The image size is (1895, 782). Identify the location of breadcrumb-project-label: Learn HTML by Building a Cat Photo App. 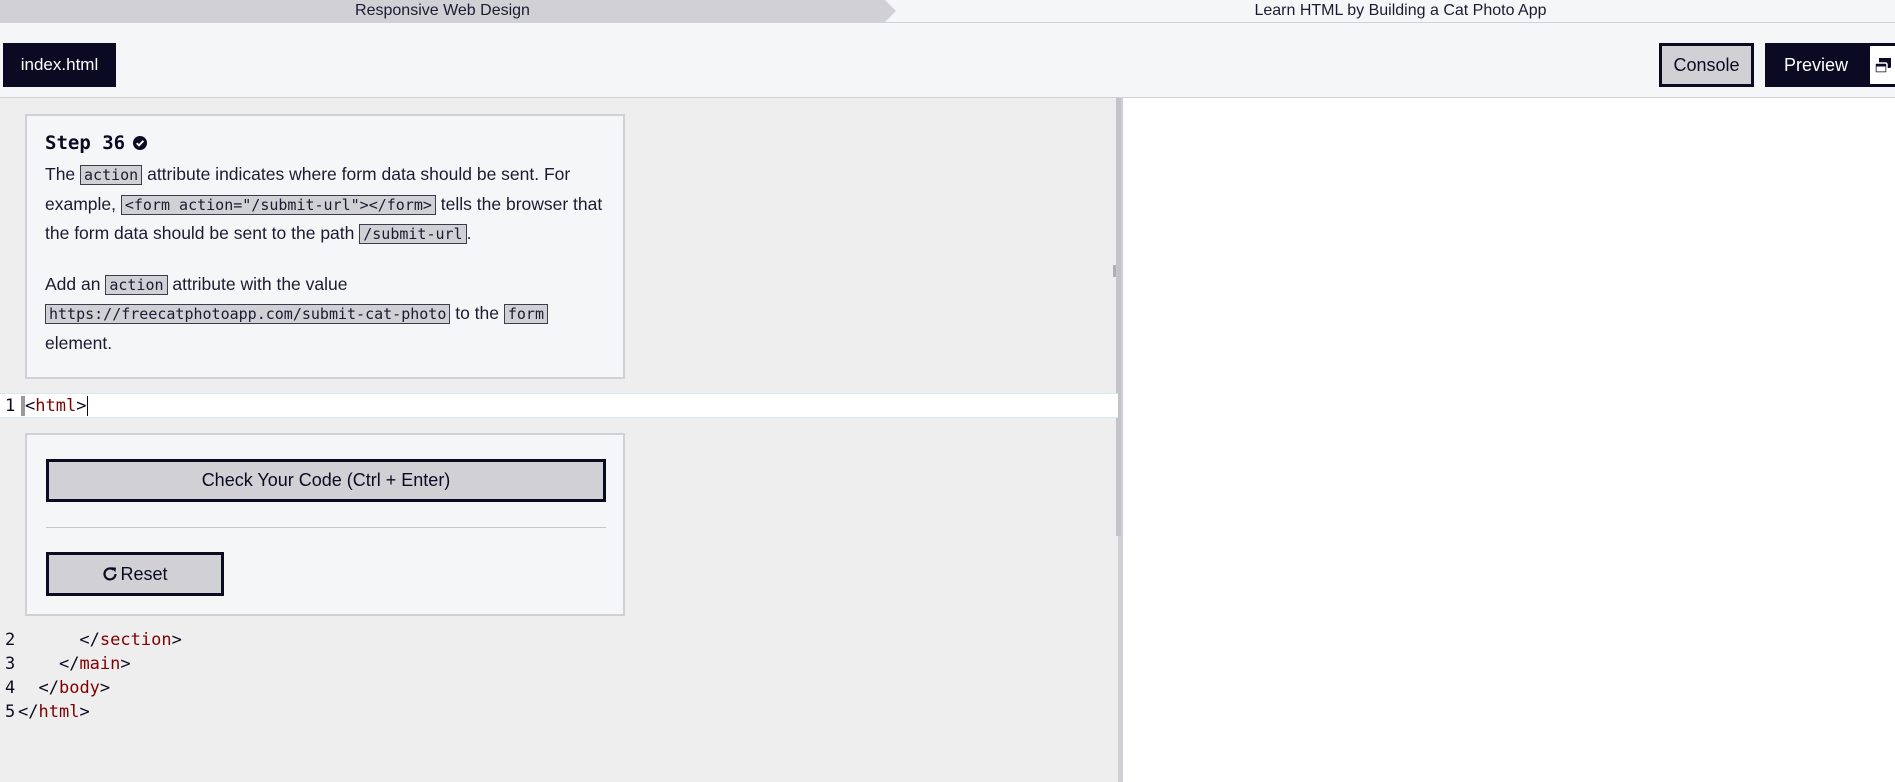
(1400, 10).